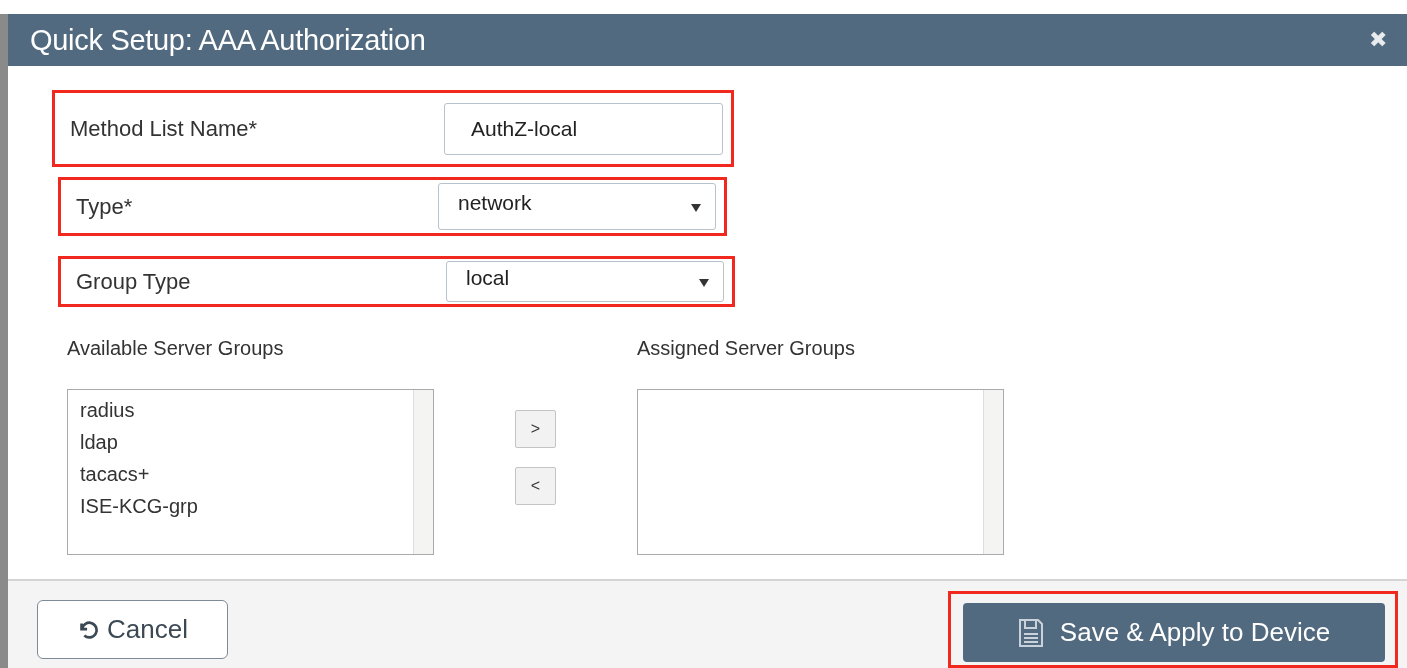 Image resolution: width=1407 pixels, height=668 pixels. What do you see at coordinates (228, 40) in the screenshot?
I see `dialog-title: Quick Setup: AAA Authorization` at bounding box center [228, 40].